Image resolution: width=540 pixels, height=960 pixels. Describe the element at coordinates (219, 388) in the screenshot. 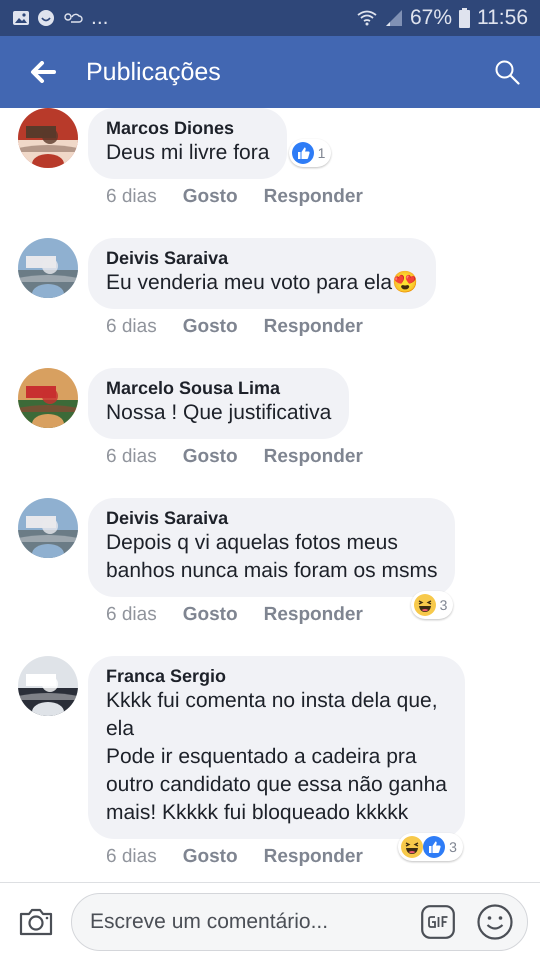

I see `author-name: Marcelo Sousa Lima` at that location.